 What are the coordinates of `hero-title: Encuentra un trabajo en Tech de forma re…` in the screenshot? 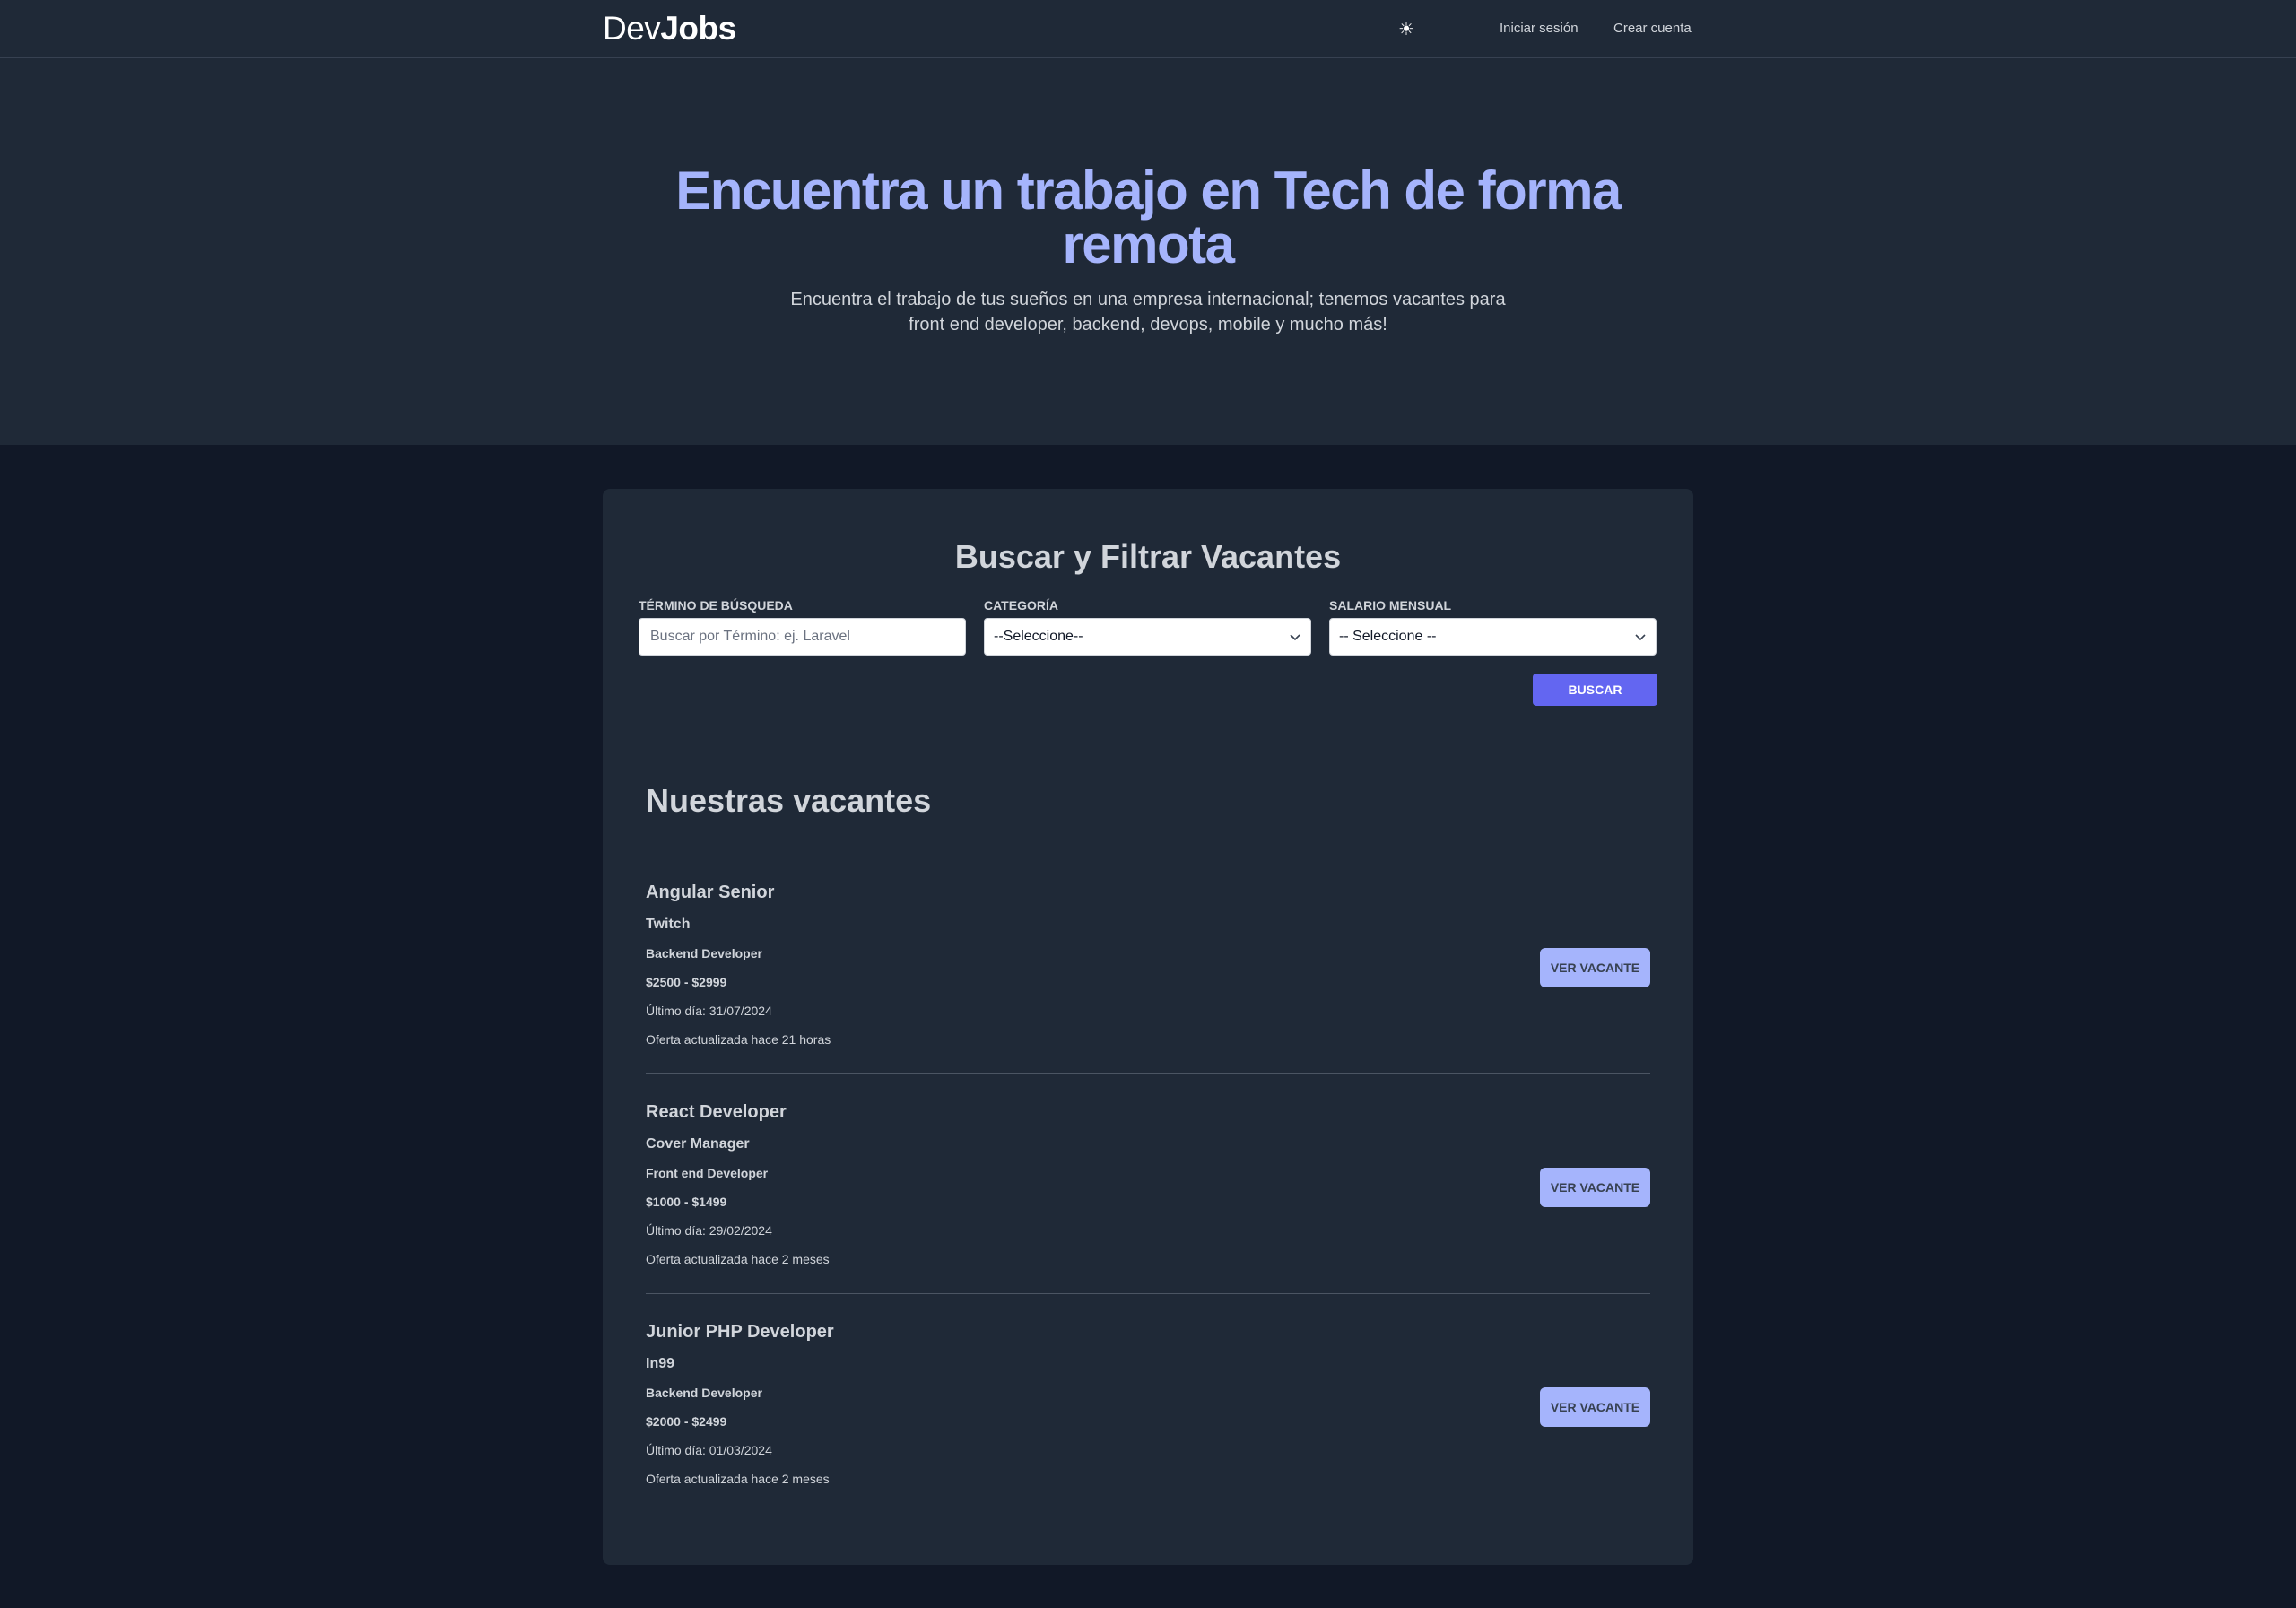 It's located at (1148, 218).